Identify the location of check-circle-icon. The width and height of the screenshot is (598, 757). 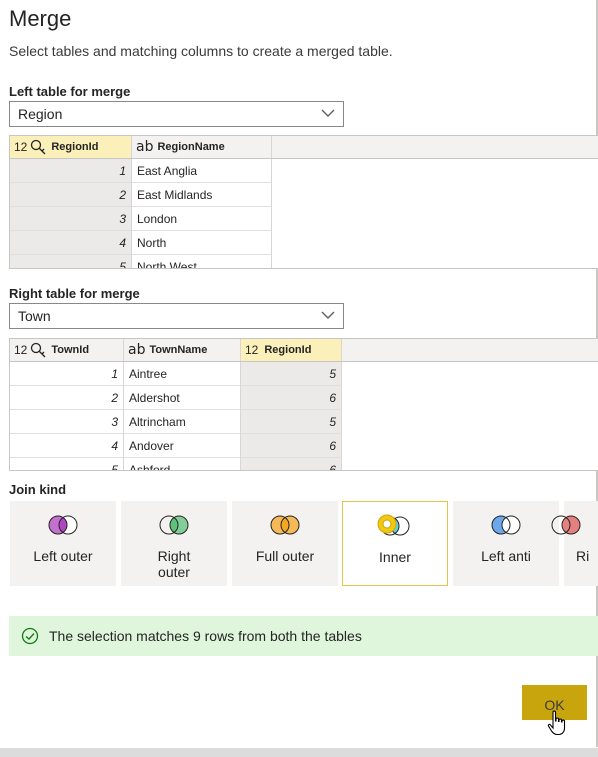
(30, 636).